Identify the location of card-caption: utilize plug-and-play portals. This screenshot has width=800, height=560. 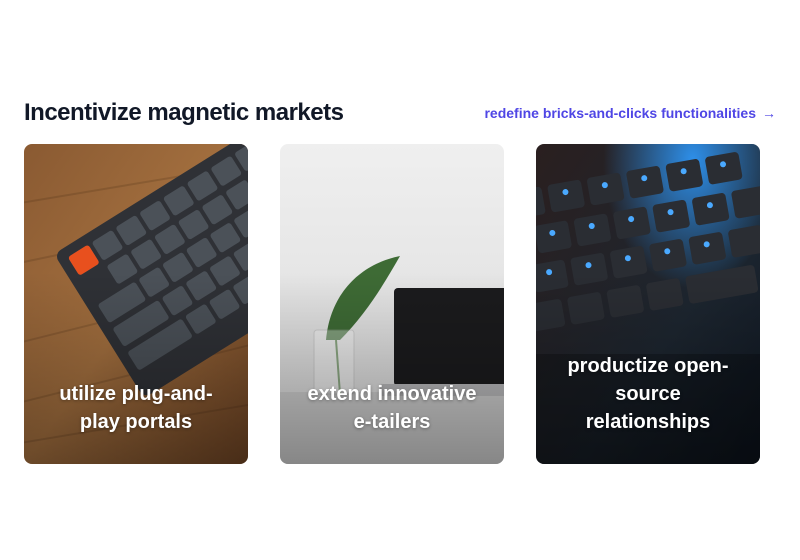
(136, 408).